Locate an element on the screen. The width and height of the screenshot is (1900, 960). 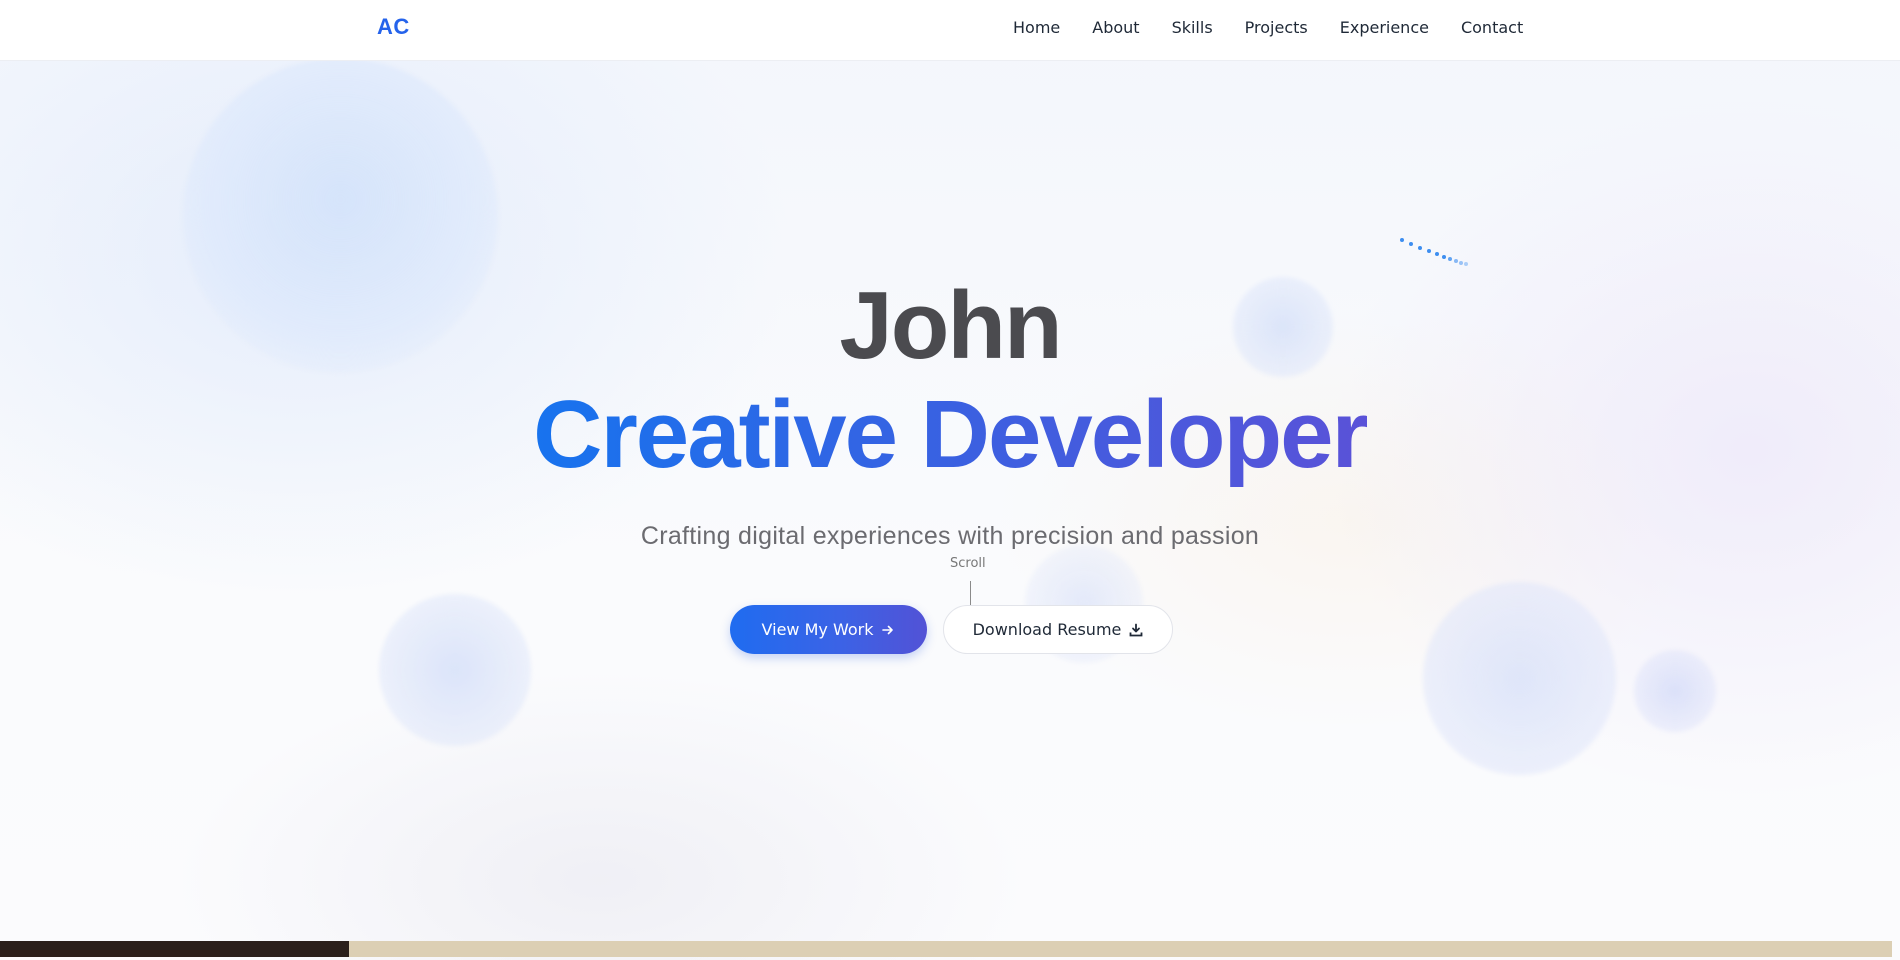
nav-projects: Projects is located at coordinates (1276, 27).